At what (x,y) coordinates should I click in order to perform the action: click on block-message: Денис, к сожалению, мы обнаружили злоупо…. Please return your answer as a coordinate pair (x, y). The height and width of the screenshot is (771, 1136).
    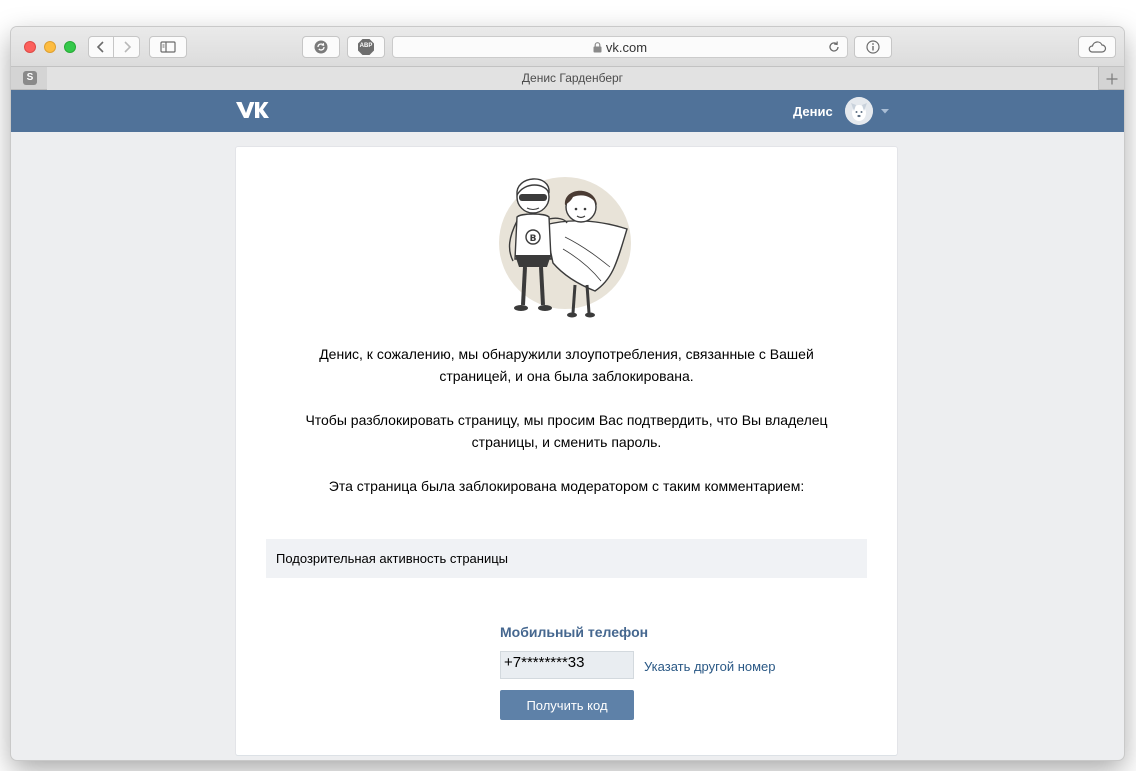
    Looking at the image, I should click on (566, 365).